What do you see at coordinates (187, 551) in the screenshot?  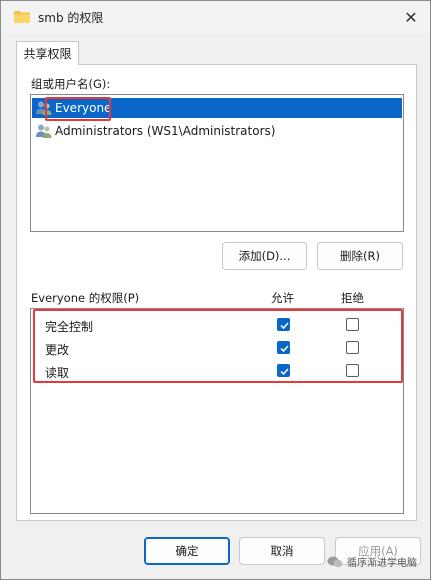 I see `ok-button: 确定` at bounding box center [187, 551].